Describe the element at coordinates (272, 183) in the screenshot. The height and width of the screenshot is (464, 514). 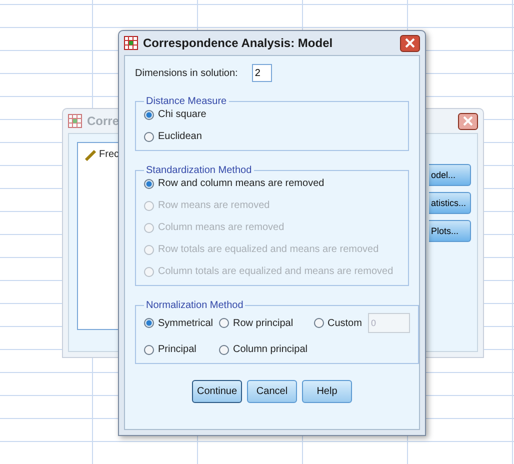
I see `radio-option: Row and column means are removed` at that location.